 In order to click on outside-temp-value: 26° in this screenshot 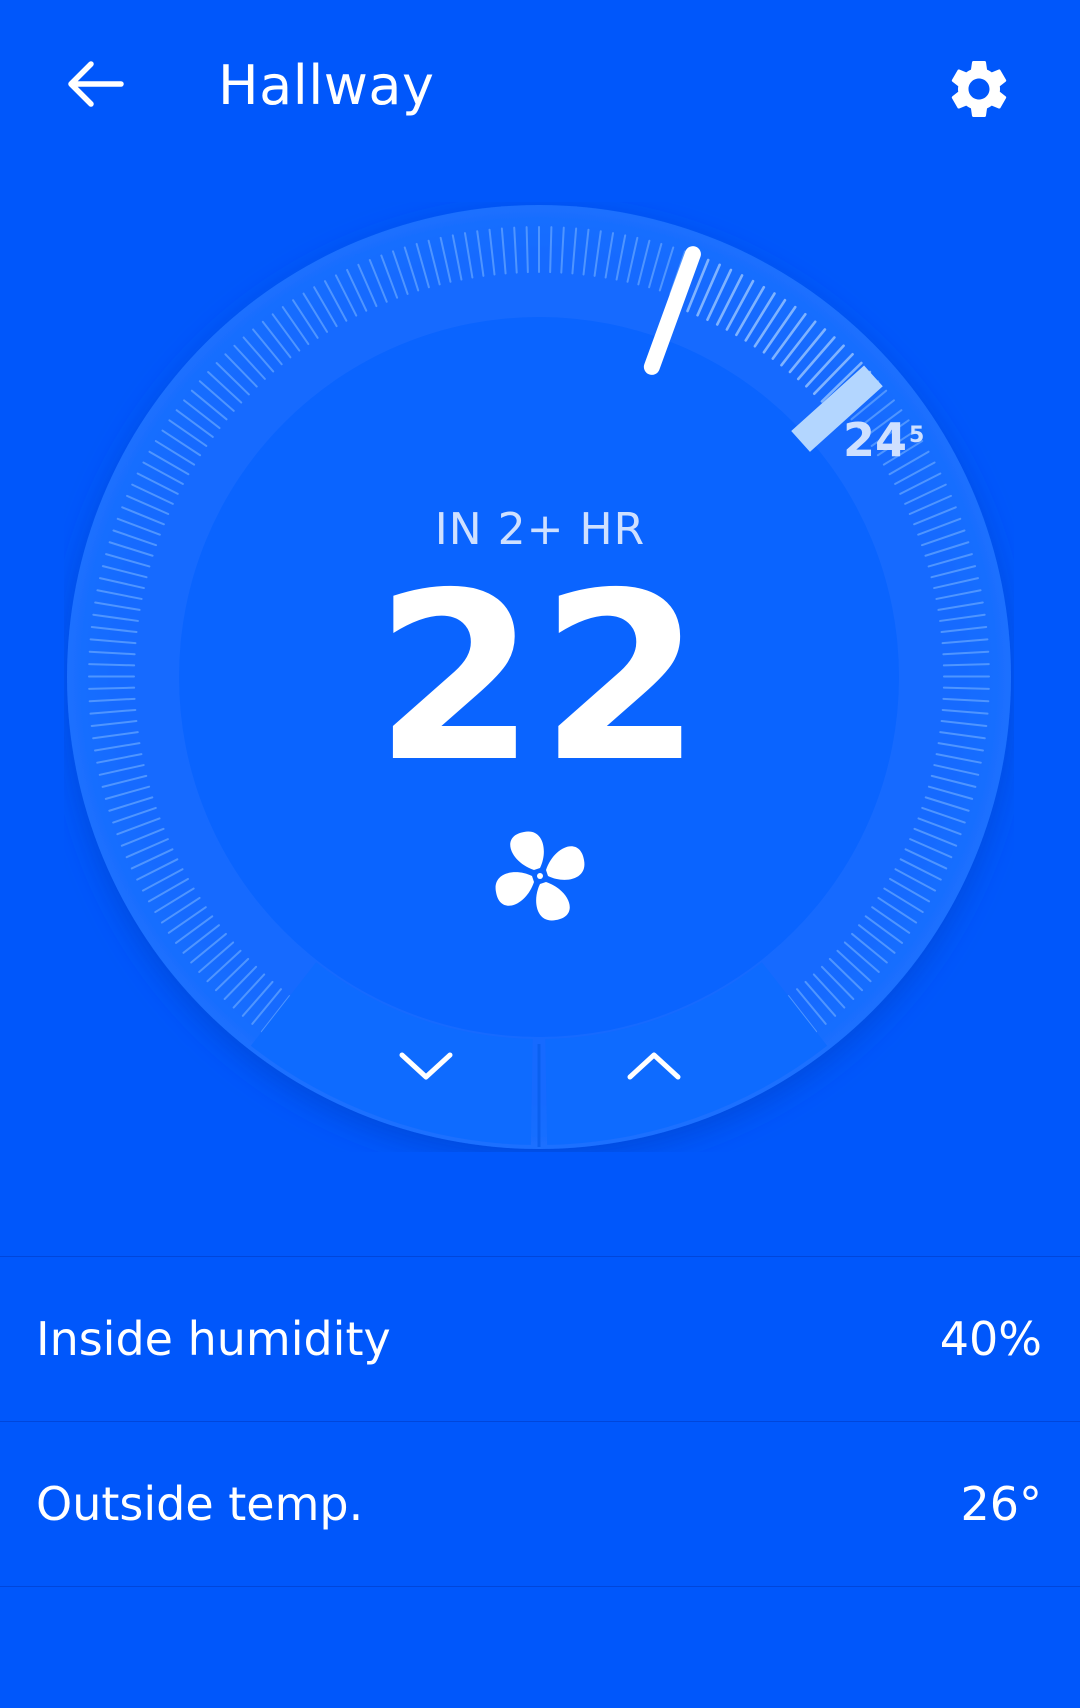, I will do `click(1001, 1504)`.